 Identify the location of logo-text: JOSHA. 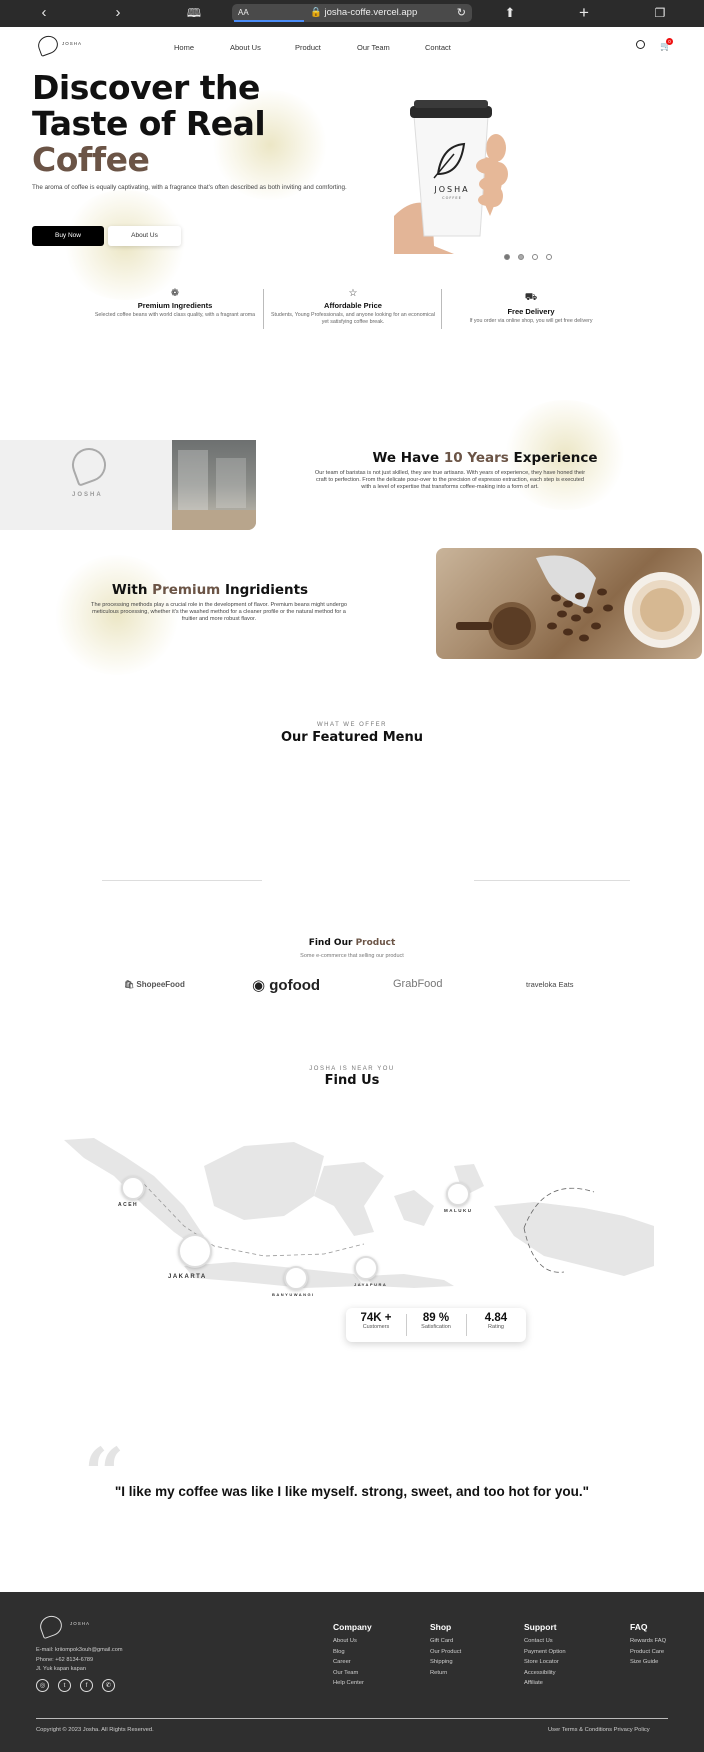
(72, 43).